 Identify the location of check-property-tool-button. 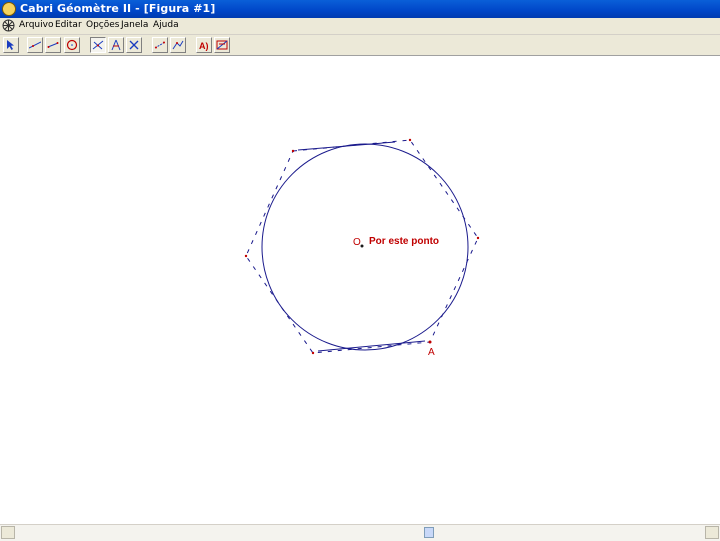
(178, 45).